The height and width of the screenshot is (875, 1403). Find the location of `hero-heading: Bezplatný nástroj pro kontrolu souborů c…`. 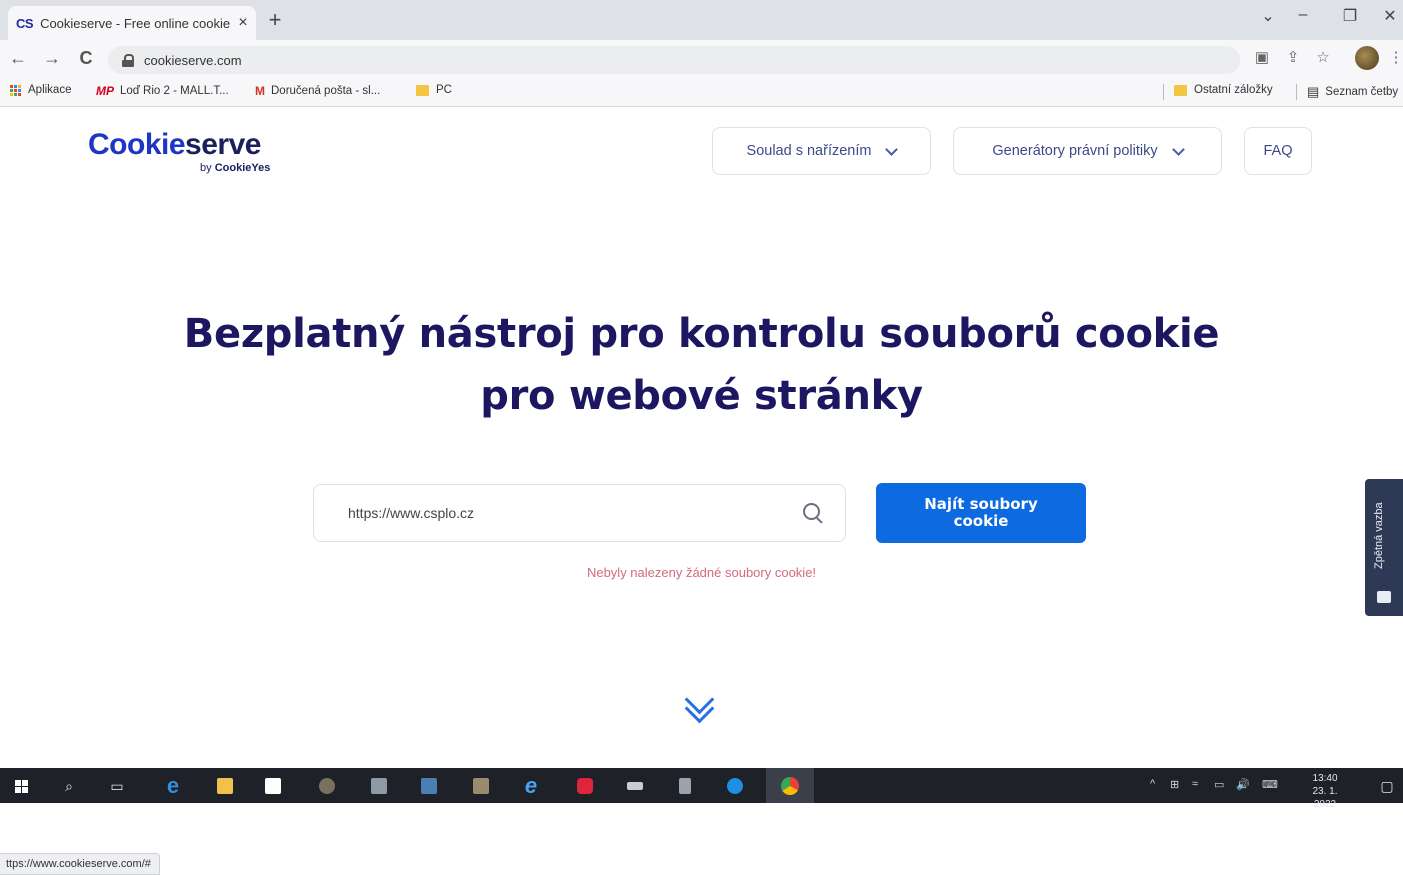

hero-heading: Bezplatný nástroj pro kontrolu souborů c… is located at coordinates (701, 365).